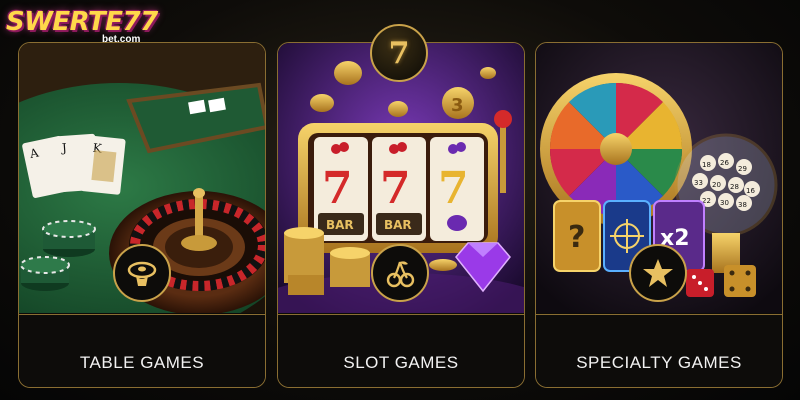 This screenshot has width=800, height=400. I want to click on slot-reels: 7 7 7 BAR BAR, so click(399, 189).